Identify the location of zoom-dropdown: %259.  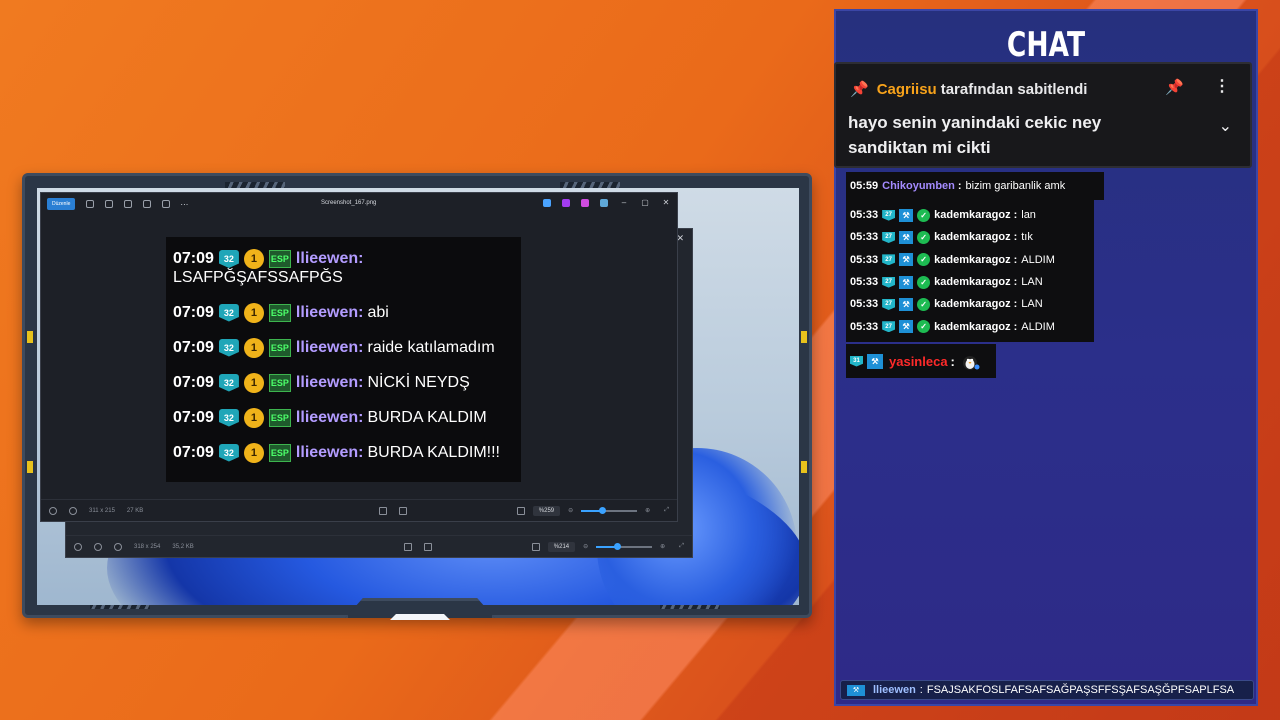
(546, 510).